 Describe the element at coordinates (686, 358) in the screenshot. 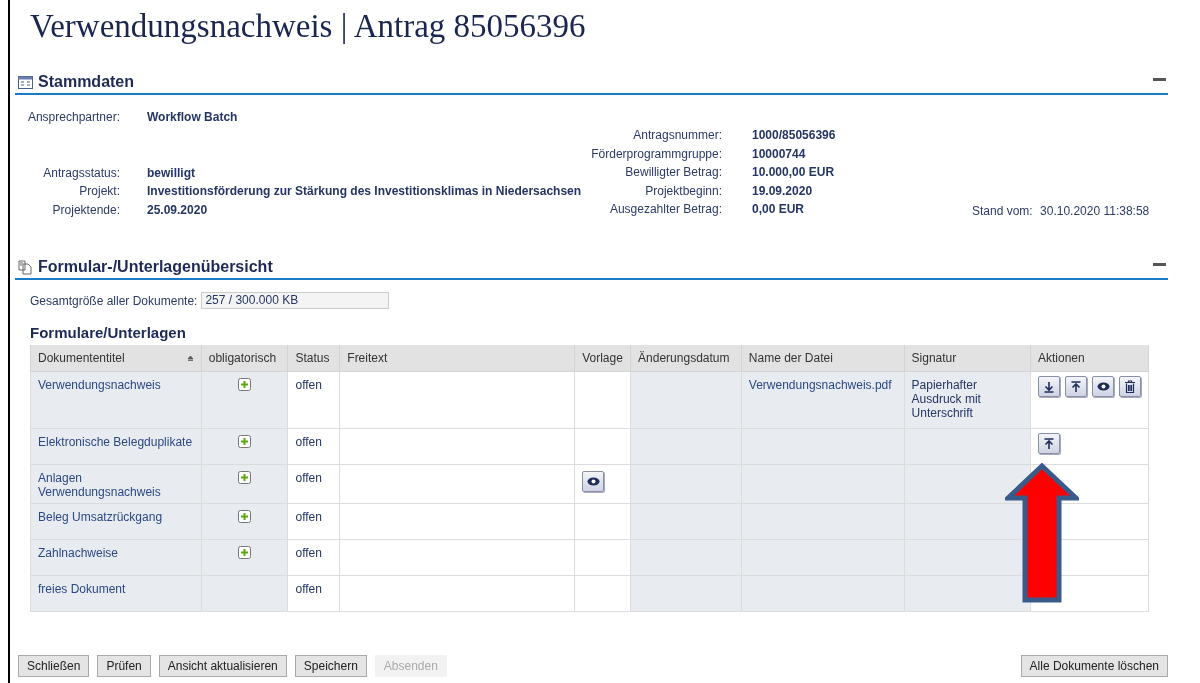

I see `column-header: Änderungsdatum` at that location.